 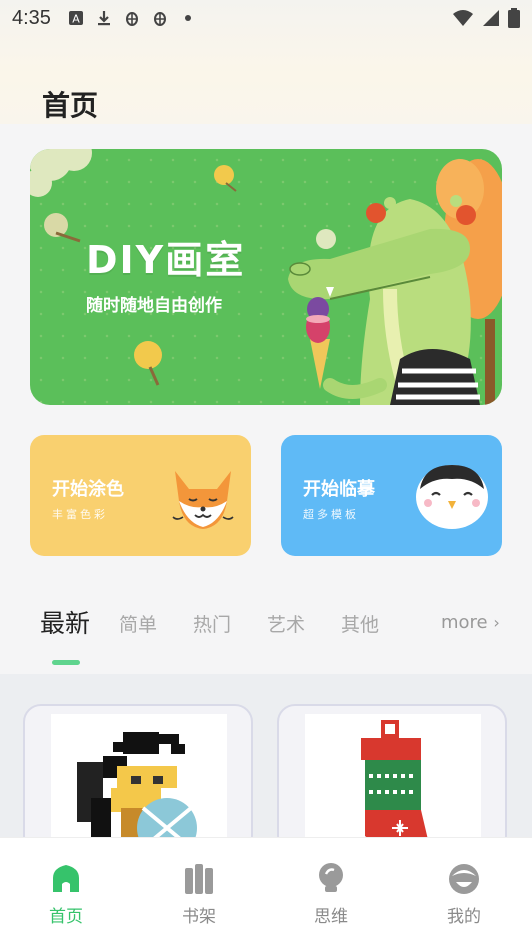 What do you see at coordinates (140, 495) in the screenshot?
I see `start-coloring-card: 开始涂色 丰富色彩` at bounding box center [140, 495].